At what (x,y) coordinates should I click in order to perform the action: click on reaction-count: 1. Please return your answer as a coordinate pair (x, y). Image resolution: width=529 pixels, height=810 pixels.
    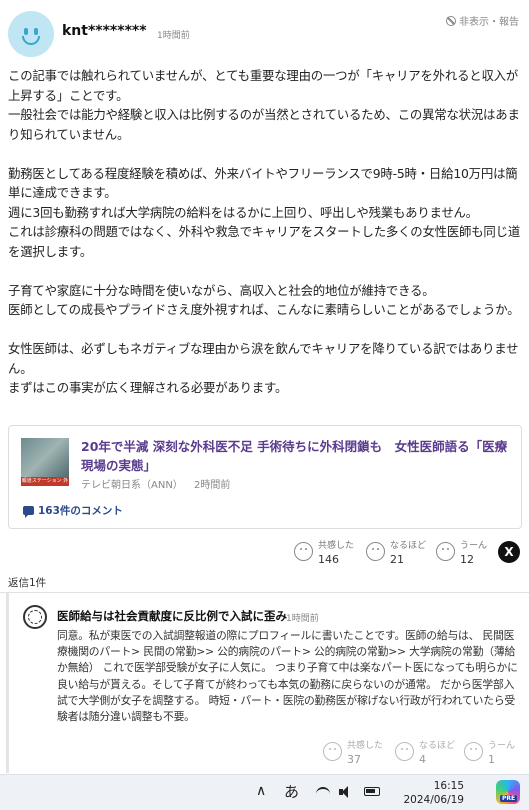
    Looking at the image, I should click on (491, 759).